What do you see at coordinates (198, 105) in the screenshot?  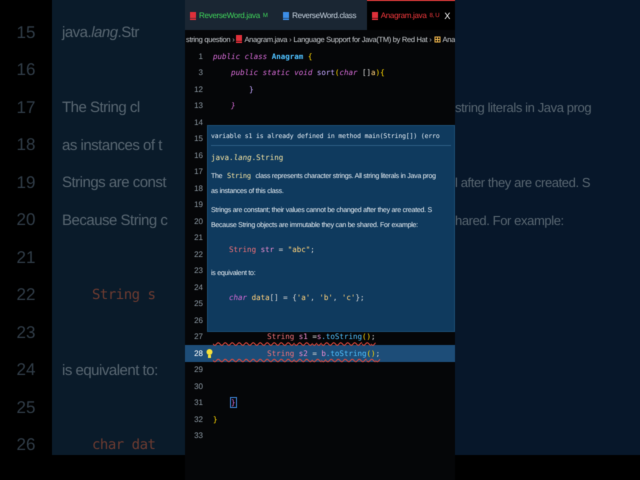 I see `line-number: 13` at bounding box center [198, 105].